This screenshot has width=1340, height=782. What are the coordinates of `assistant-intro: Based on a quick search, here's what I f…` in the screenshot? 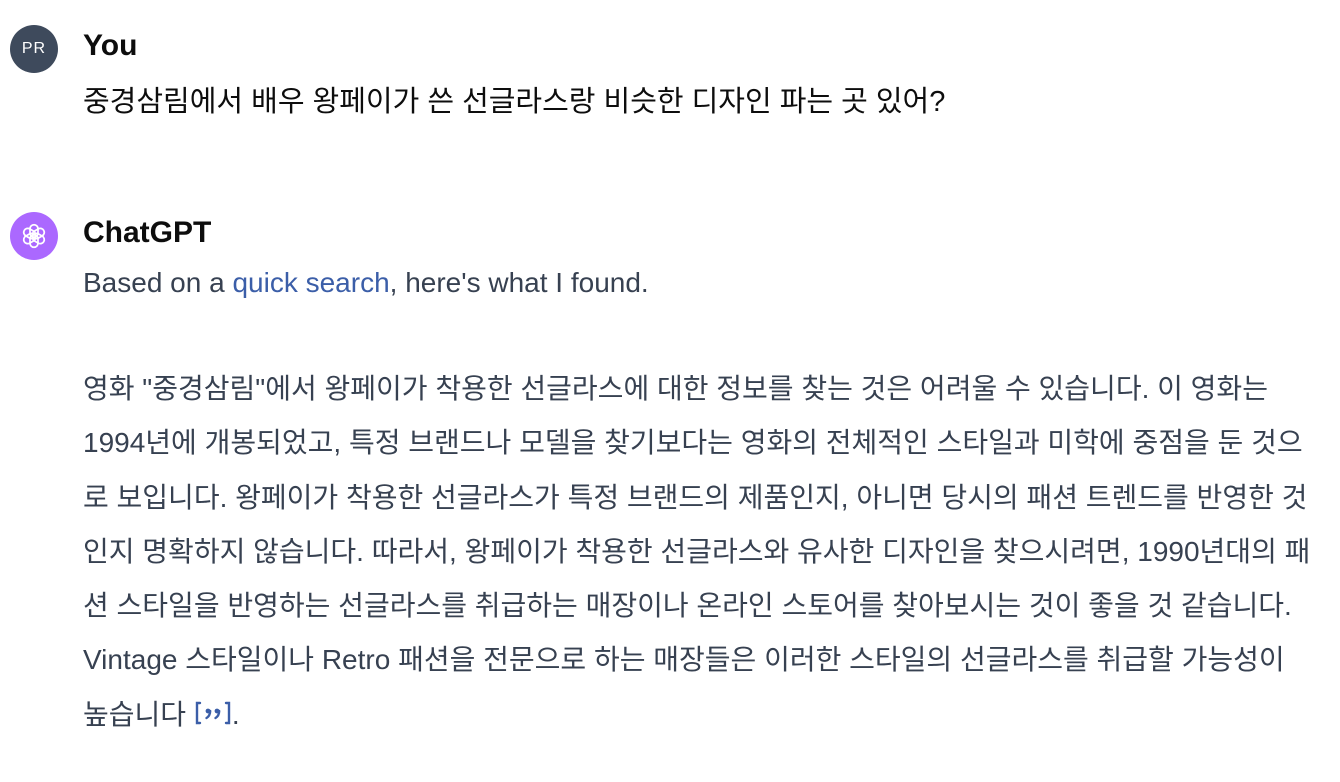 It's located at (698, 283).